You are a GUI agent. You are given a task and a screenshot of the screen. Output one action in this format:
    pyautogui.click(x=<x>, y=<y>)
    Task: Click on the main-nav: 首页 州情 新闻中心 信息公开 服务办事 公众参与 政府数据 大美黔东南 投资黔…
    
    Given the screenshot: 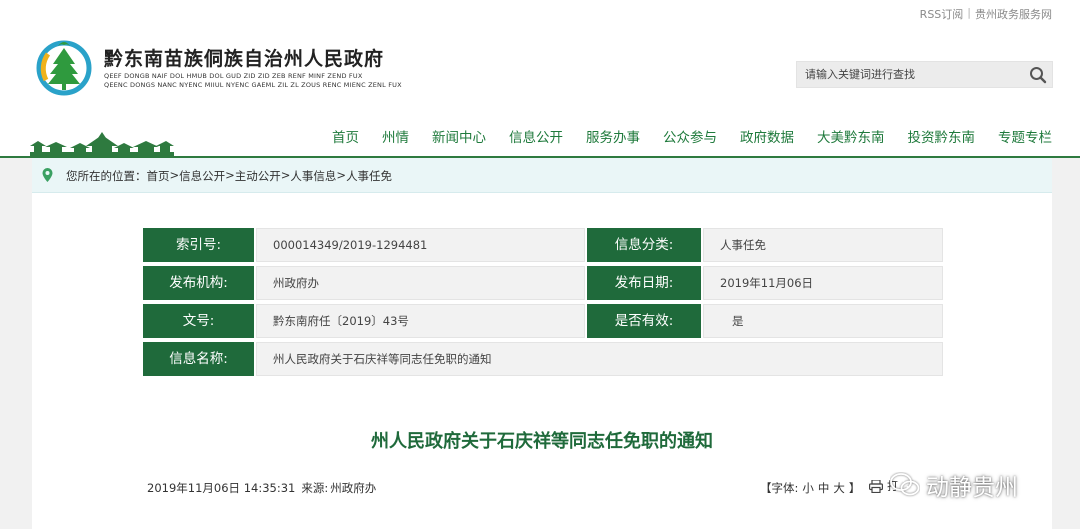 What is the action you would take?
    pyautogui.click(x=686, y=138)
    